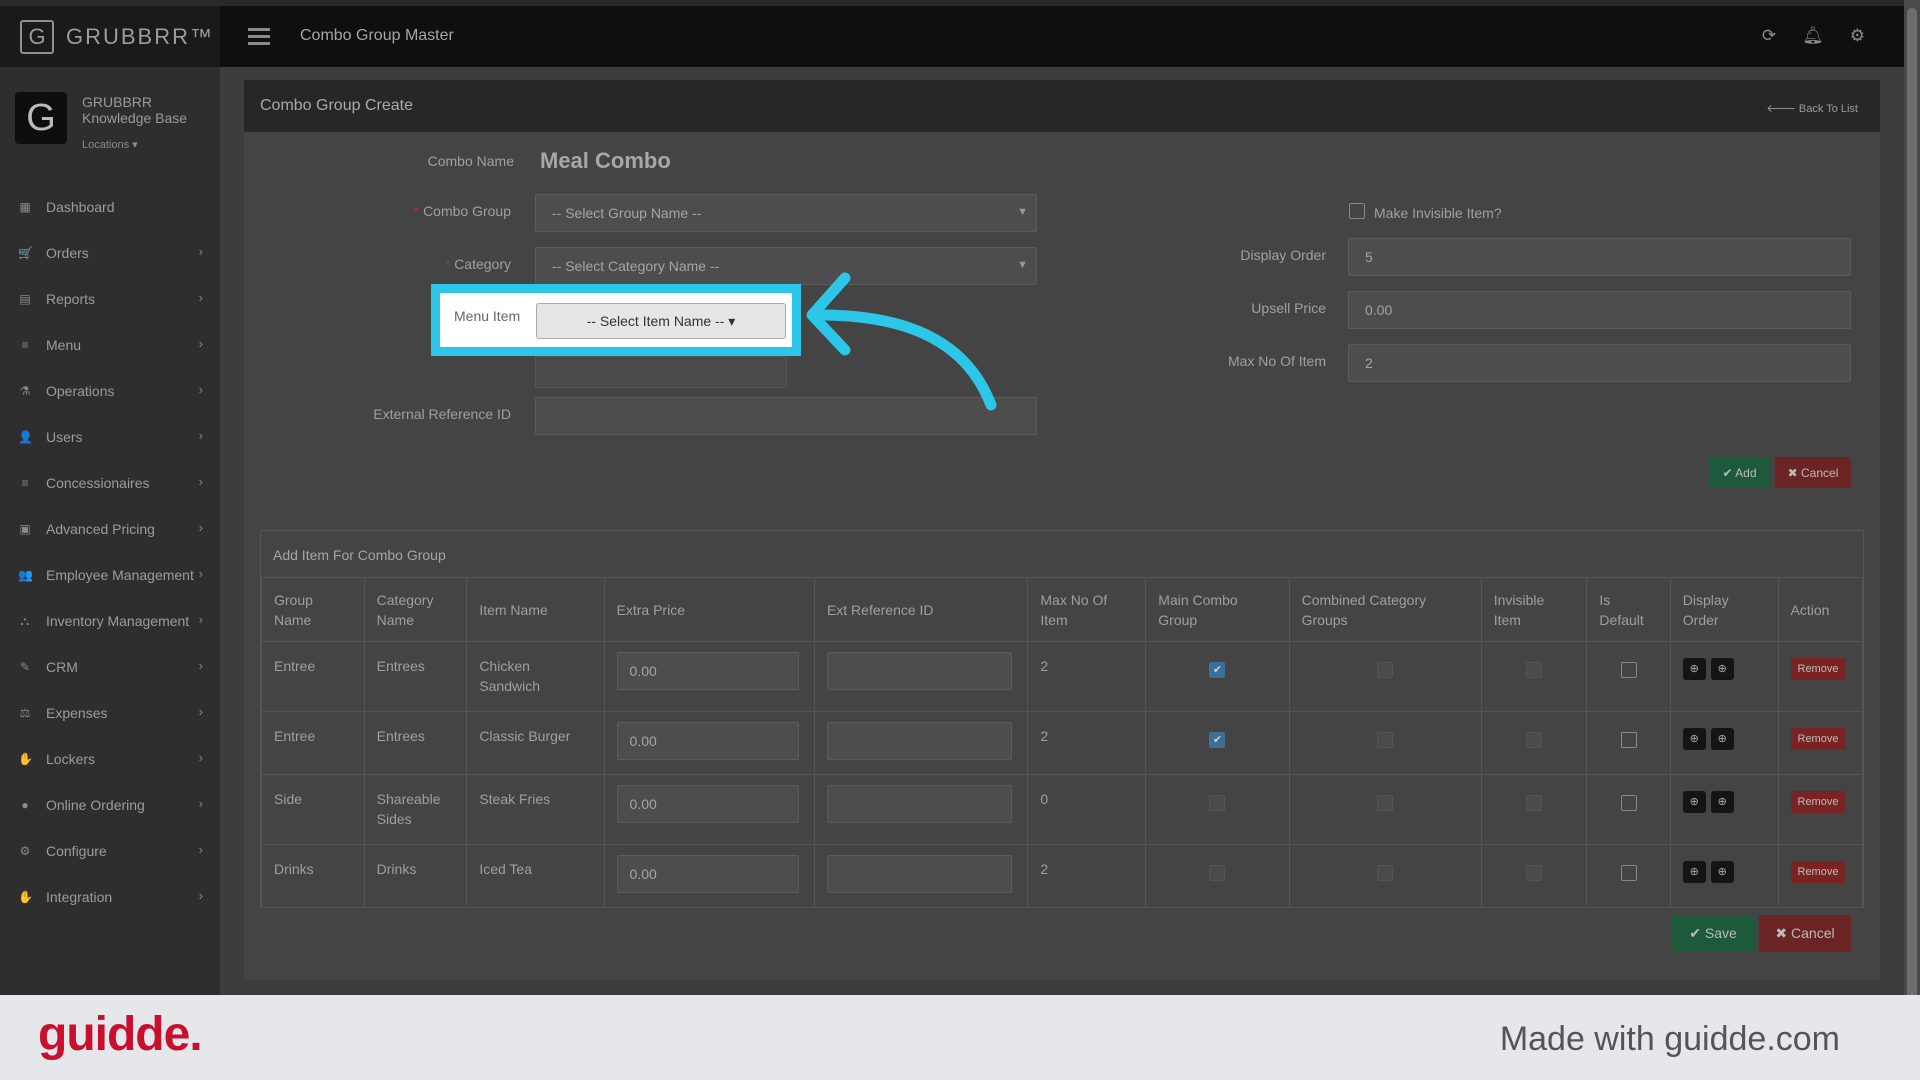  I want to click on item-name-cell: Iced Tea, so click(535, 876).